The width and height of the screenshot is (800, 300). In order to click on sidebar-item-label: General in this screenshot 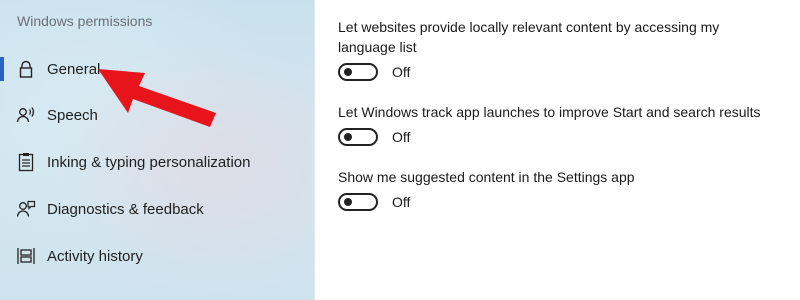, I will do `click(74, 69)`.